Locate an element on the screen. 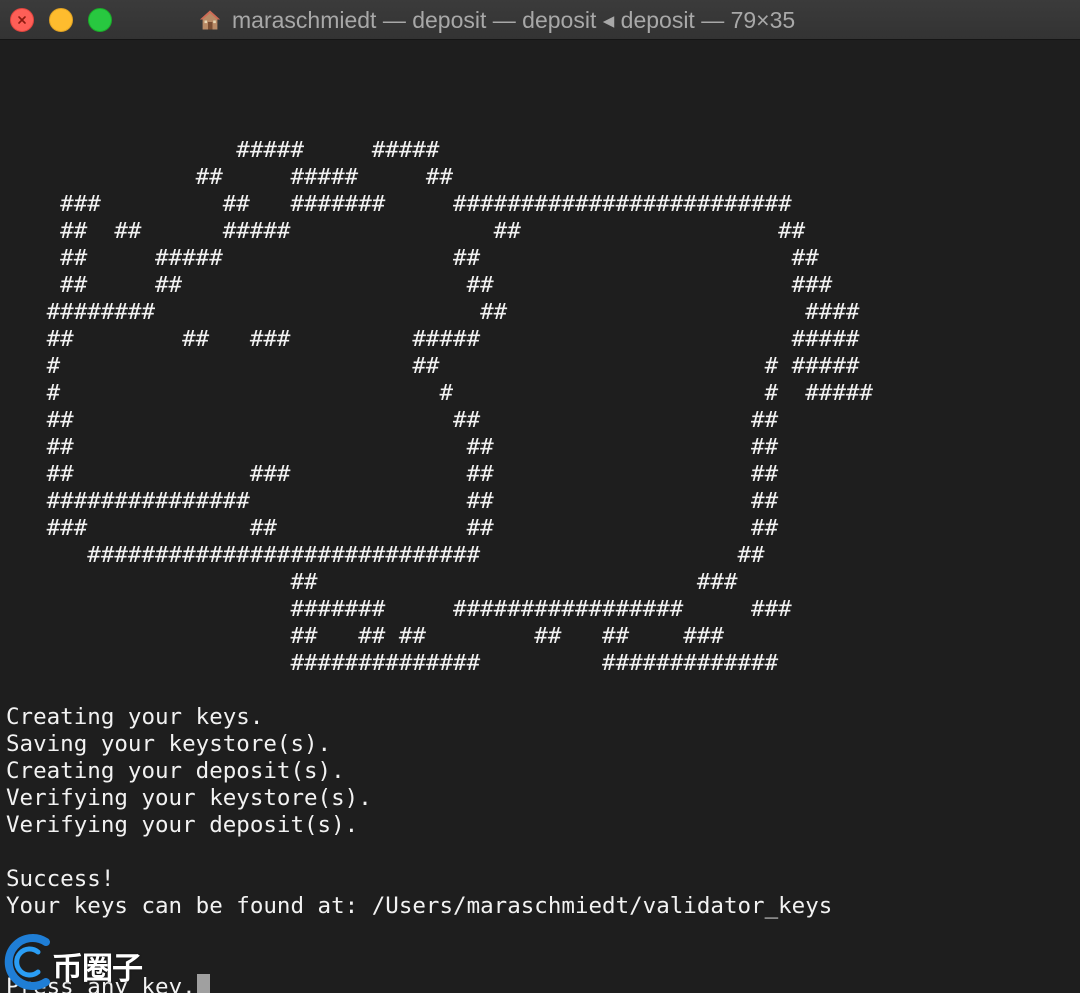  press-any-key-text: Press any key. is located at coordinates (101, 983).